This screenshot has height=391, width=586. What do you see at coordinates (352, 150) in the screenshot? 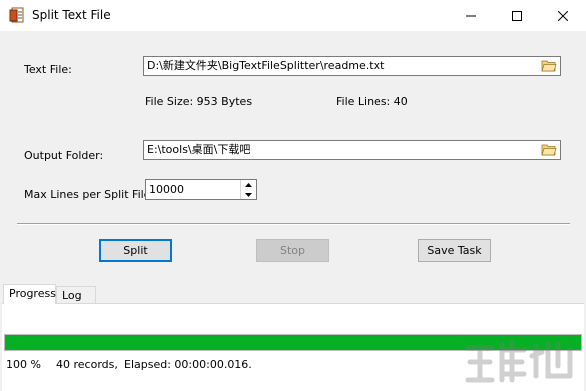
I see `output-folder-input: E:\tools\桌面\下载吧` at bounding box center [352, 150].